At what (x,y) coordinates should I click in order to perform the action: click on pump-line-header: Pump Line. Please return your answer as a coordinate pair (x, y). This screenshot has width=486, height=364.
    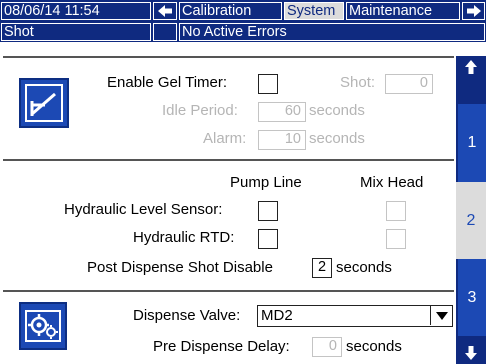
    Looking at the image, I should click on (266, 182).